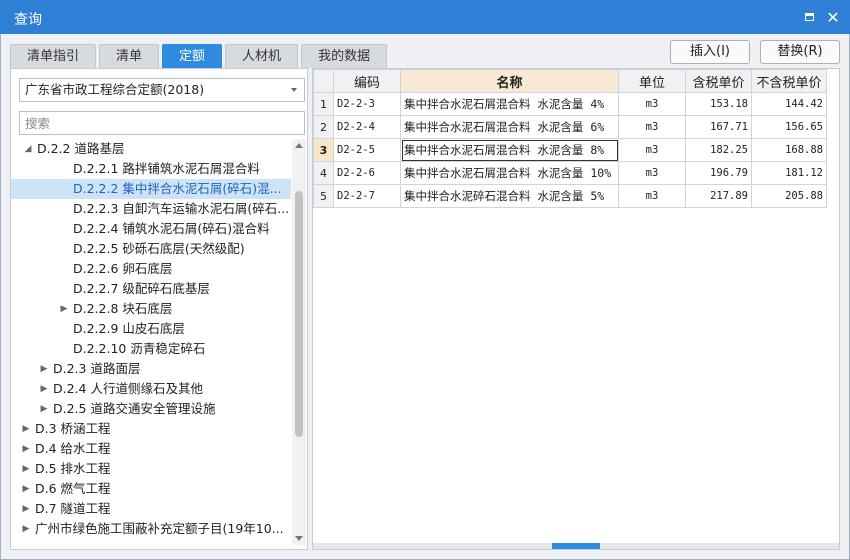 The width and height of the screenshot is (850, 560). I want to click on library-select: 广东省市政工程综合定额(2018), so click(162, 90).